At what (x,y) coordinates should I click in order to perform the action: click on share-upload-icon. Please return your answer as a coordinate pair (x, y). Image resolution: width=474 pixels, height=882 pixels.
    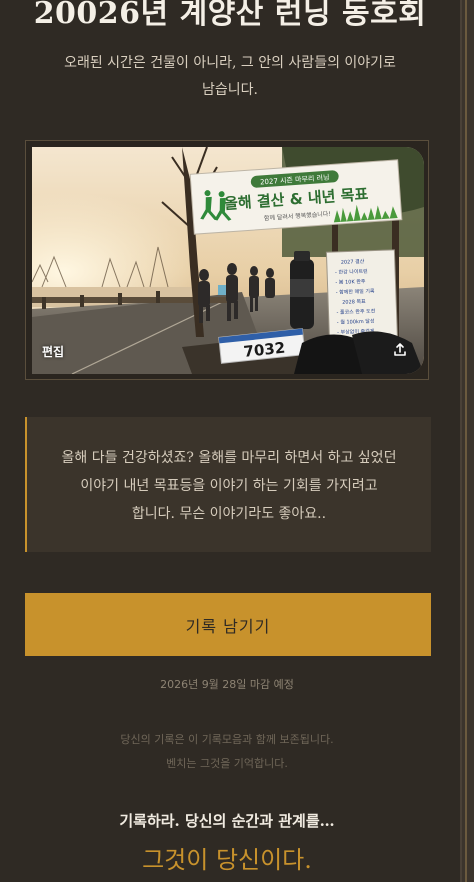
    Looking at the image, I should click on (400, 349).